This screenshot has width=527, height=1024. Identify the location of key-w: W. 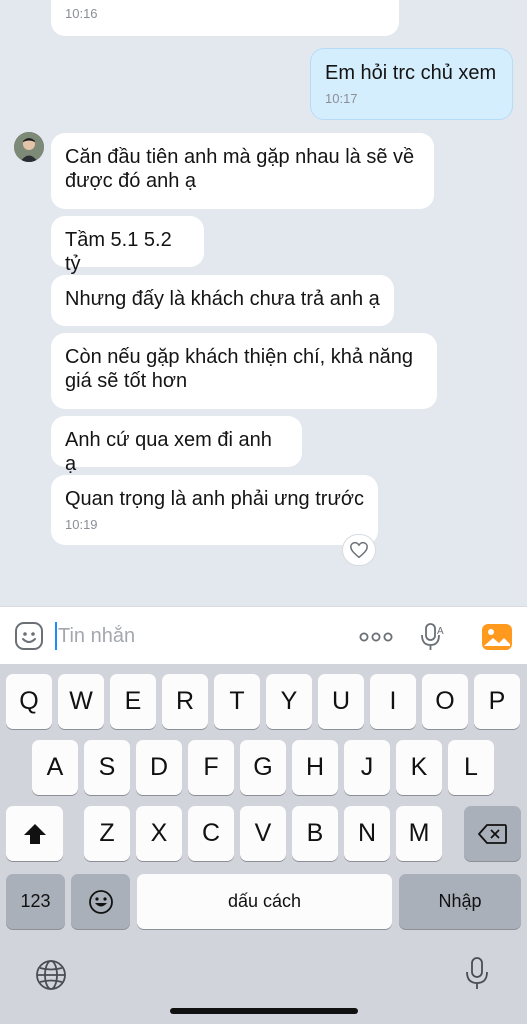
(81, 701).